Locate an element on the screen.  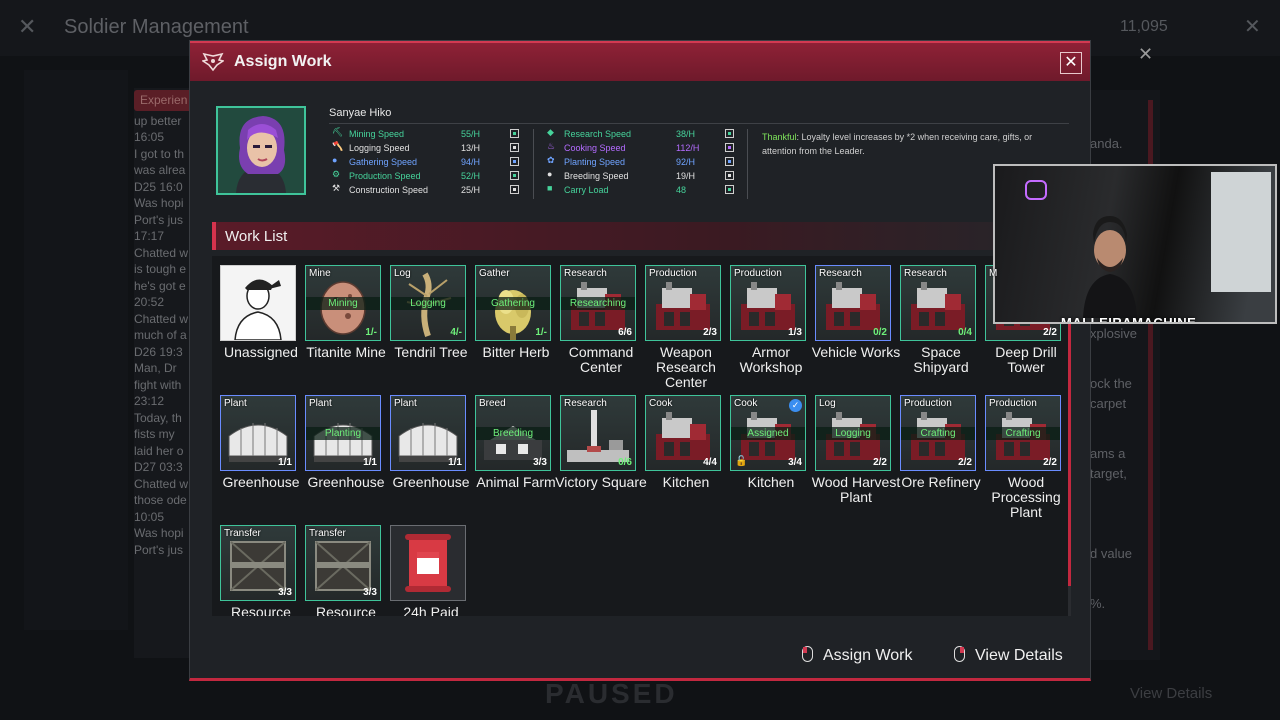
assign-work-button: Assign Work is located at coordinates (857, 655).